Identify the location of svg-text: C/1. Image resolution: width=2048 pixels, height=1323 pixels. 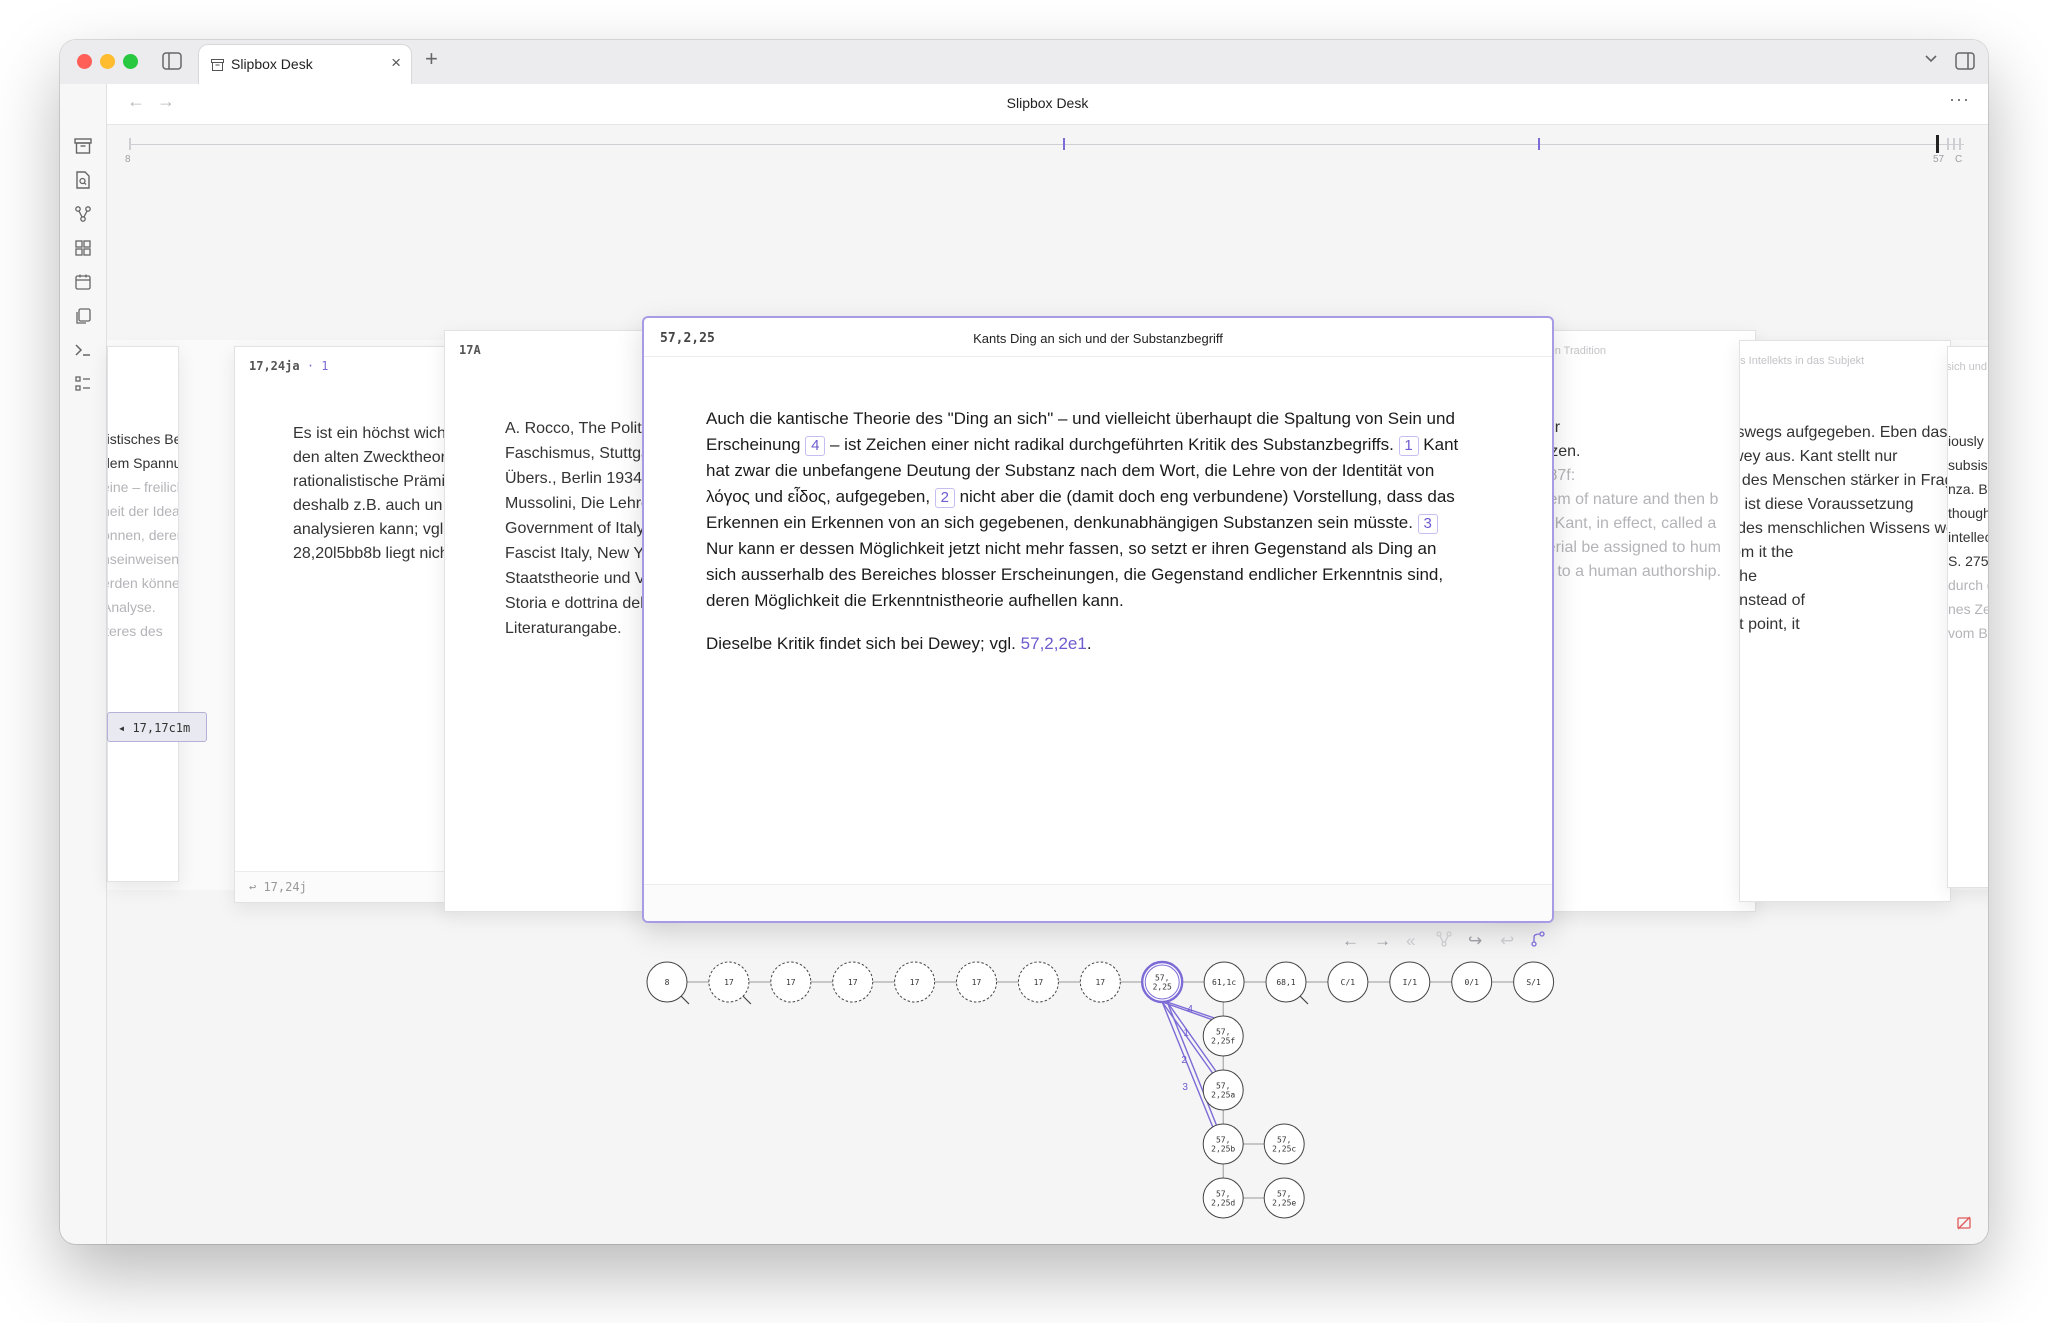
(1348, 982).